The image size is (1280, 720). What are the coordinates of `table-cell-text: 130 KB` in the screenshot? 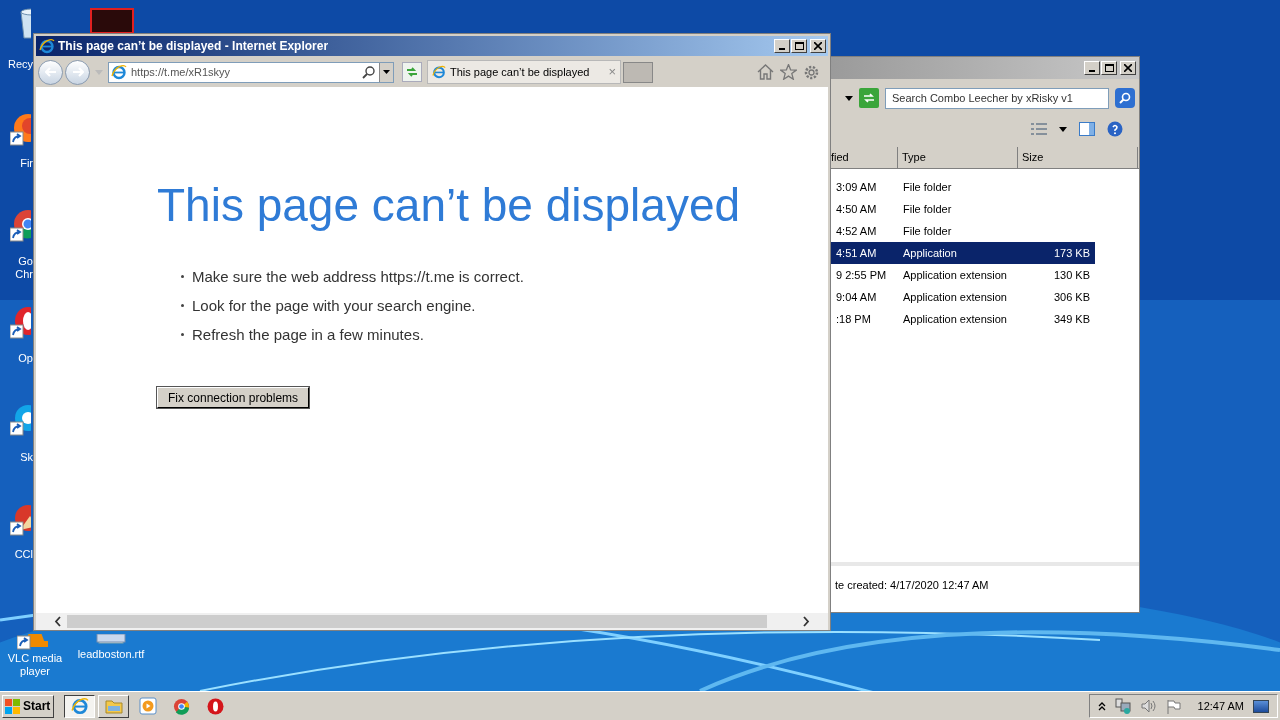 It's located at (1071, 275).